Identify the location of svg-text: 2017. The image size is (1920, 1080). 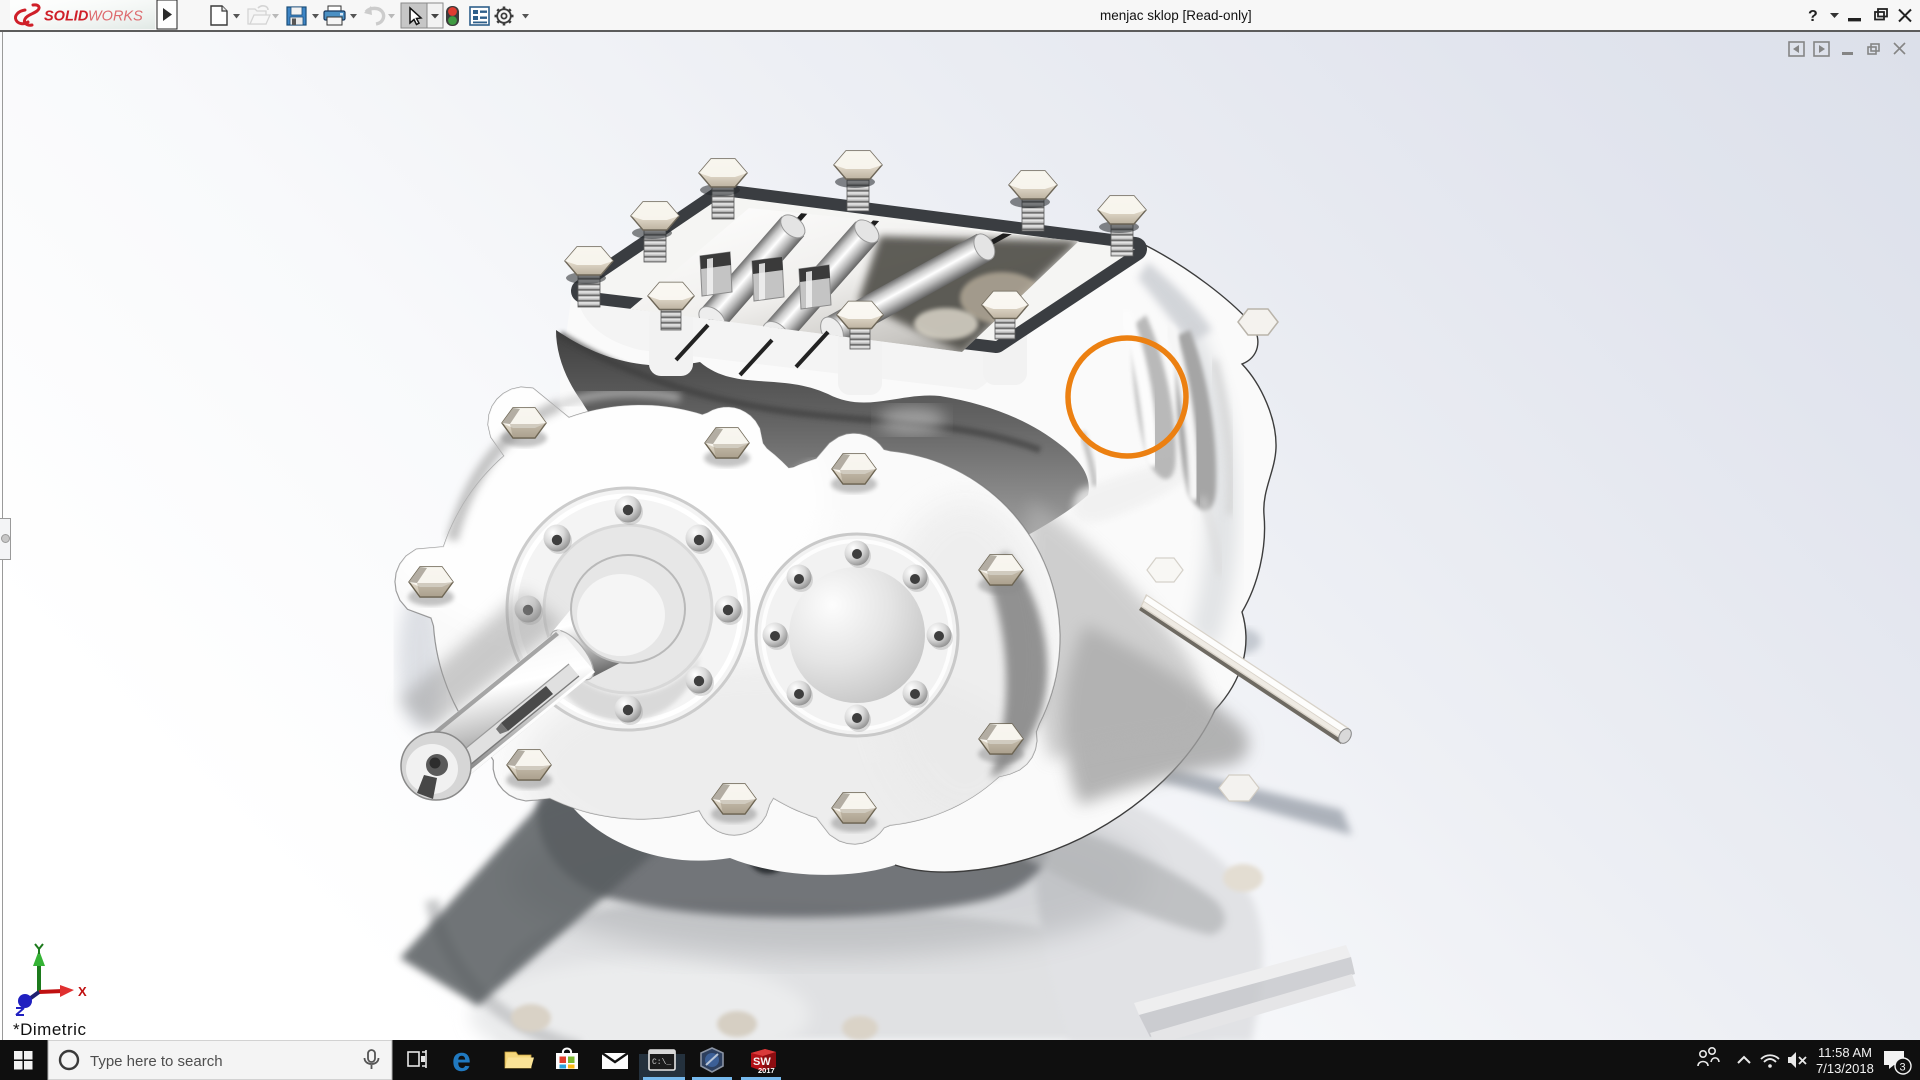
(766, 1070).